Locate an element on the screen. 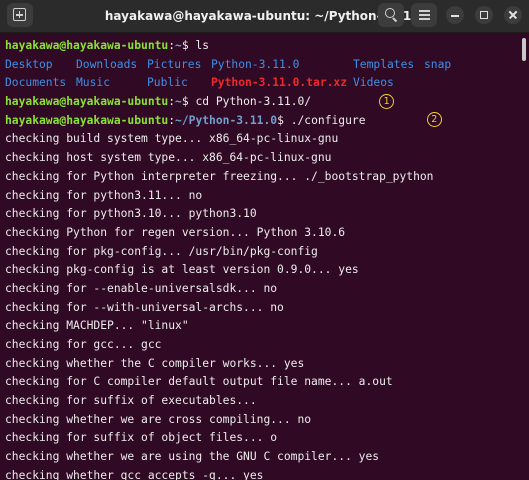 The width and height of the screenshot is (529, 480). ls-entry: snap is located at coordinates (438, 64).